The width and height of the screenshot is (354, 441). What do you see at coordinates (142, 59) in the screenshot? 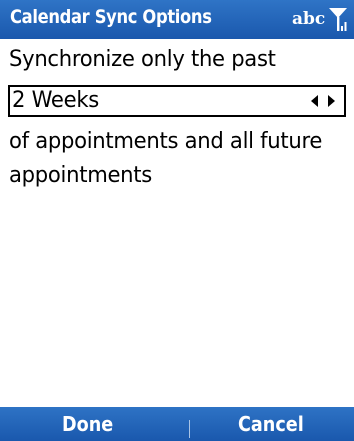
I see `sync-prompt-label: Synchronize only the past` at bounding box center [142, 59].